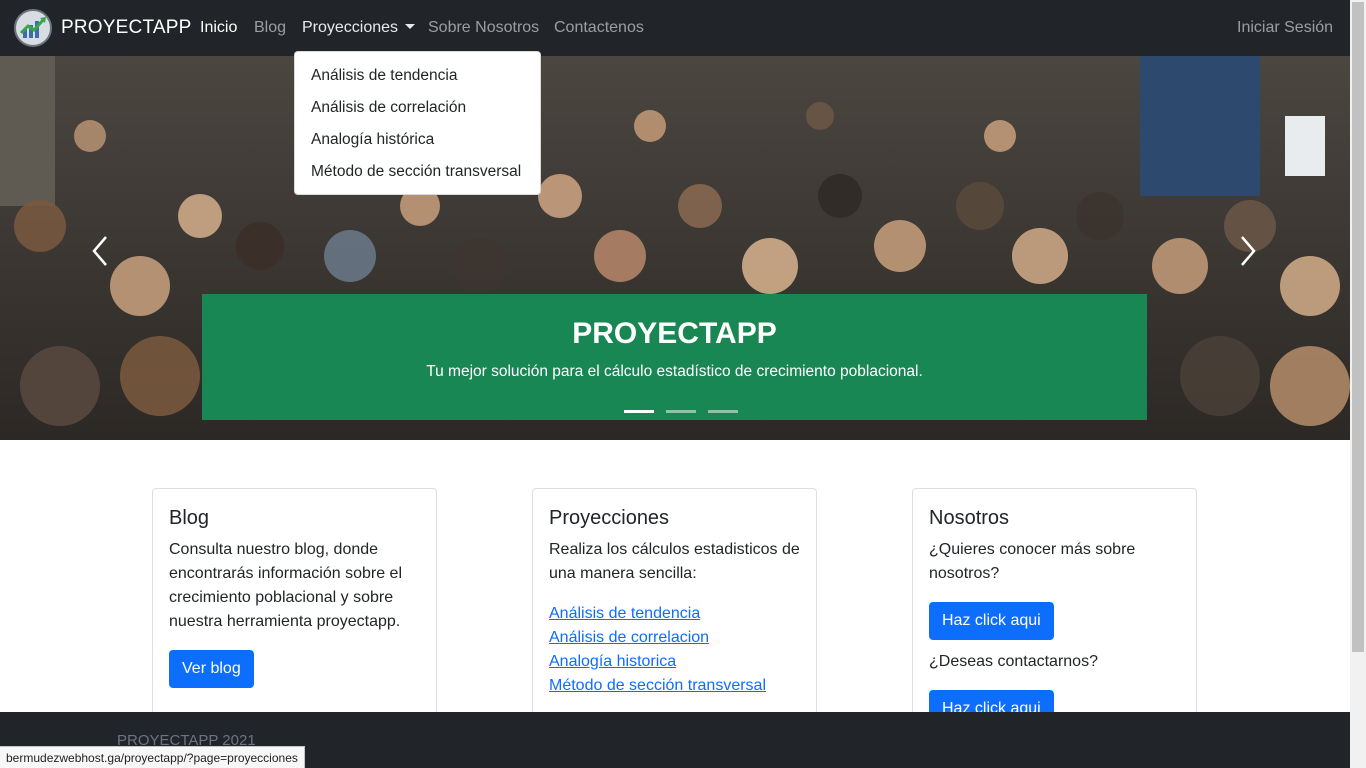 The width and height of the screenshot is (1366, 768). Describe the element at coordinates (969, 518) in the screenshot. I see `card-nosotros-title: Nosotros` at that location.